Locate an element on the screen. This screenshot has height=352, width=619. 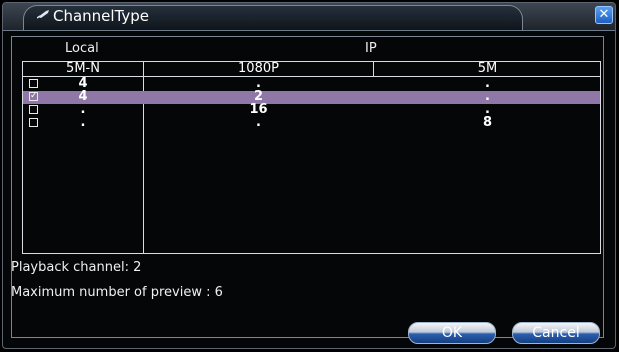
ok-button: OK is located at coordinates (452, 333).